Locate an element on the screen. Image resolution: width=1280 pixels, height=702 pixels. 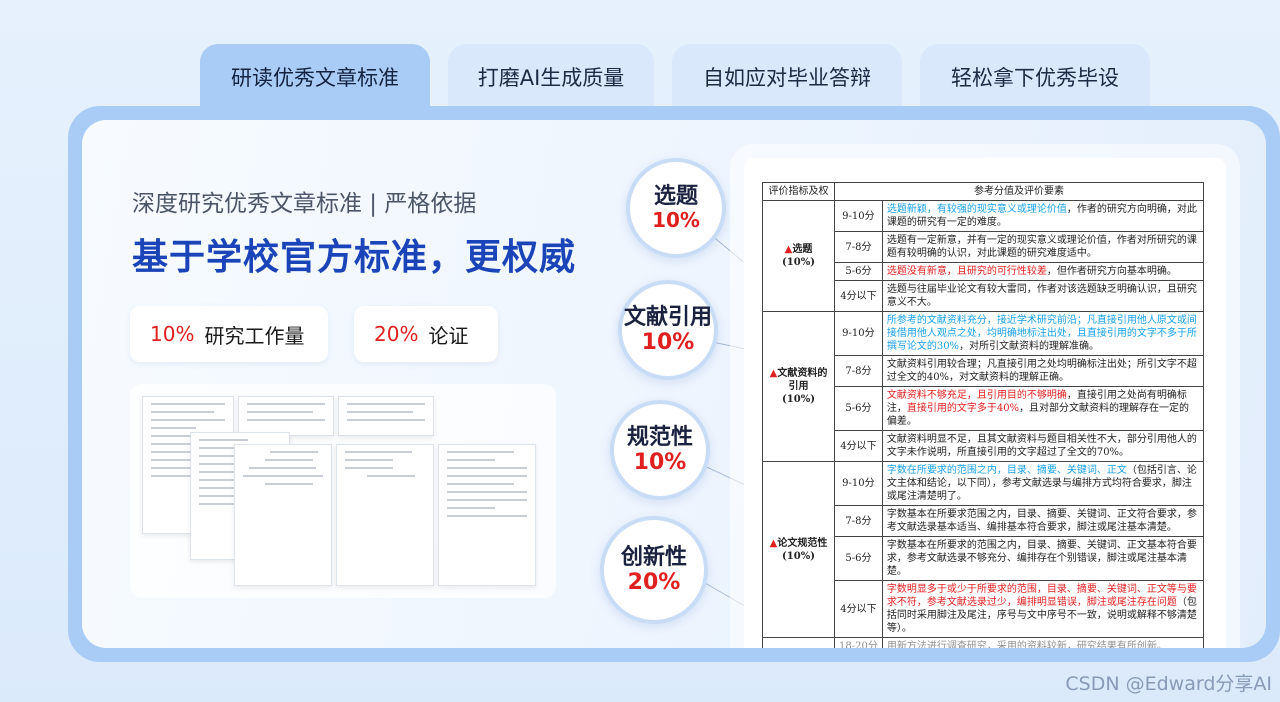
bubble-name: 创新性 is located at coordinates (653, 557).